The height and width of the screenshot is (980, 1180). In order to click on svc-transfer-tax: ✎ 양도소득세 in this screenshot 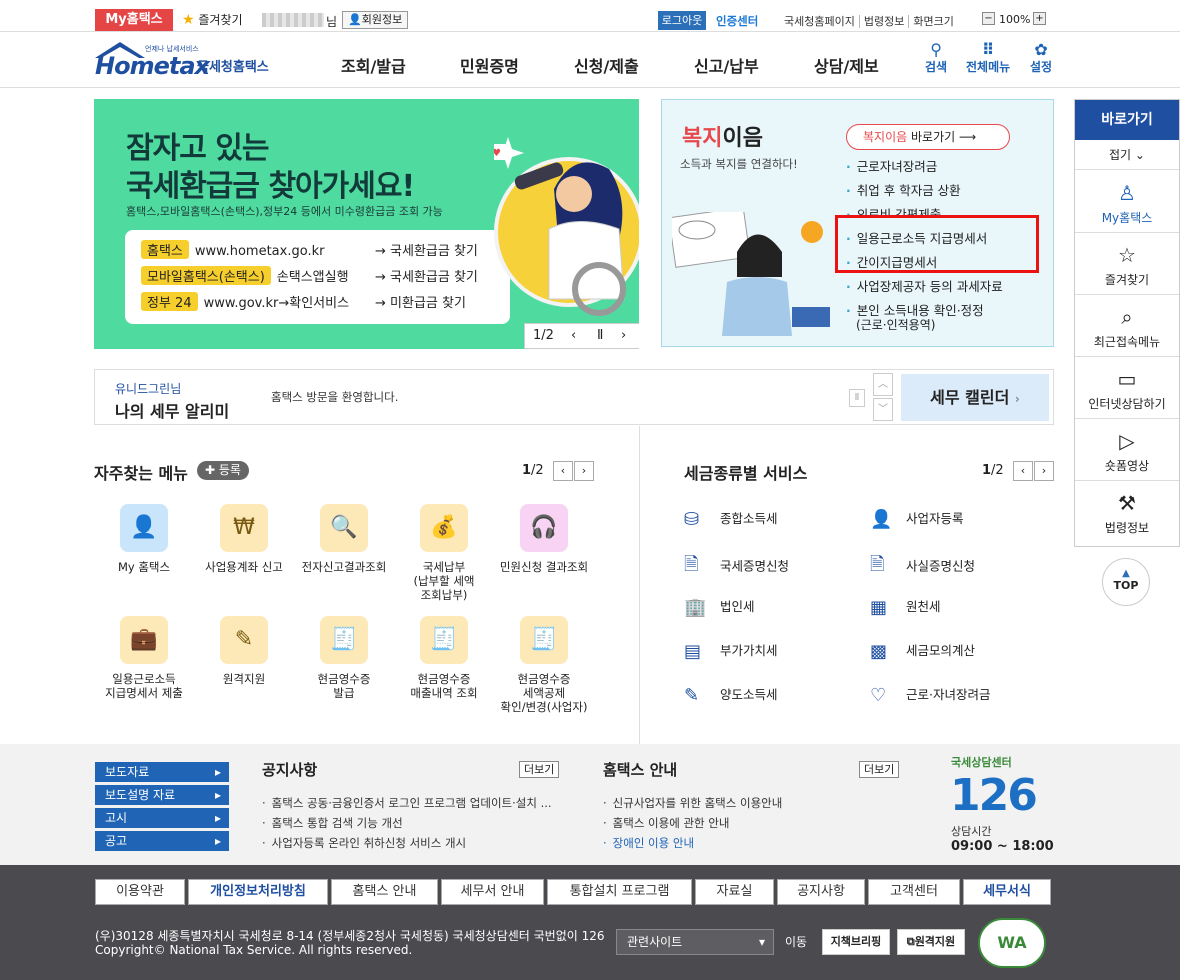, I will do `click(731, 695)`.